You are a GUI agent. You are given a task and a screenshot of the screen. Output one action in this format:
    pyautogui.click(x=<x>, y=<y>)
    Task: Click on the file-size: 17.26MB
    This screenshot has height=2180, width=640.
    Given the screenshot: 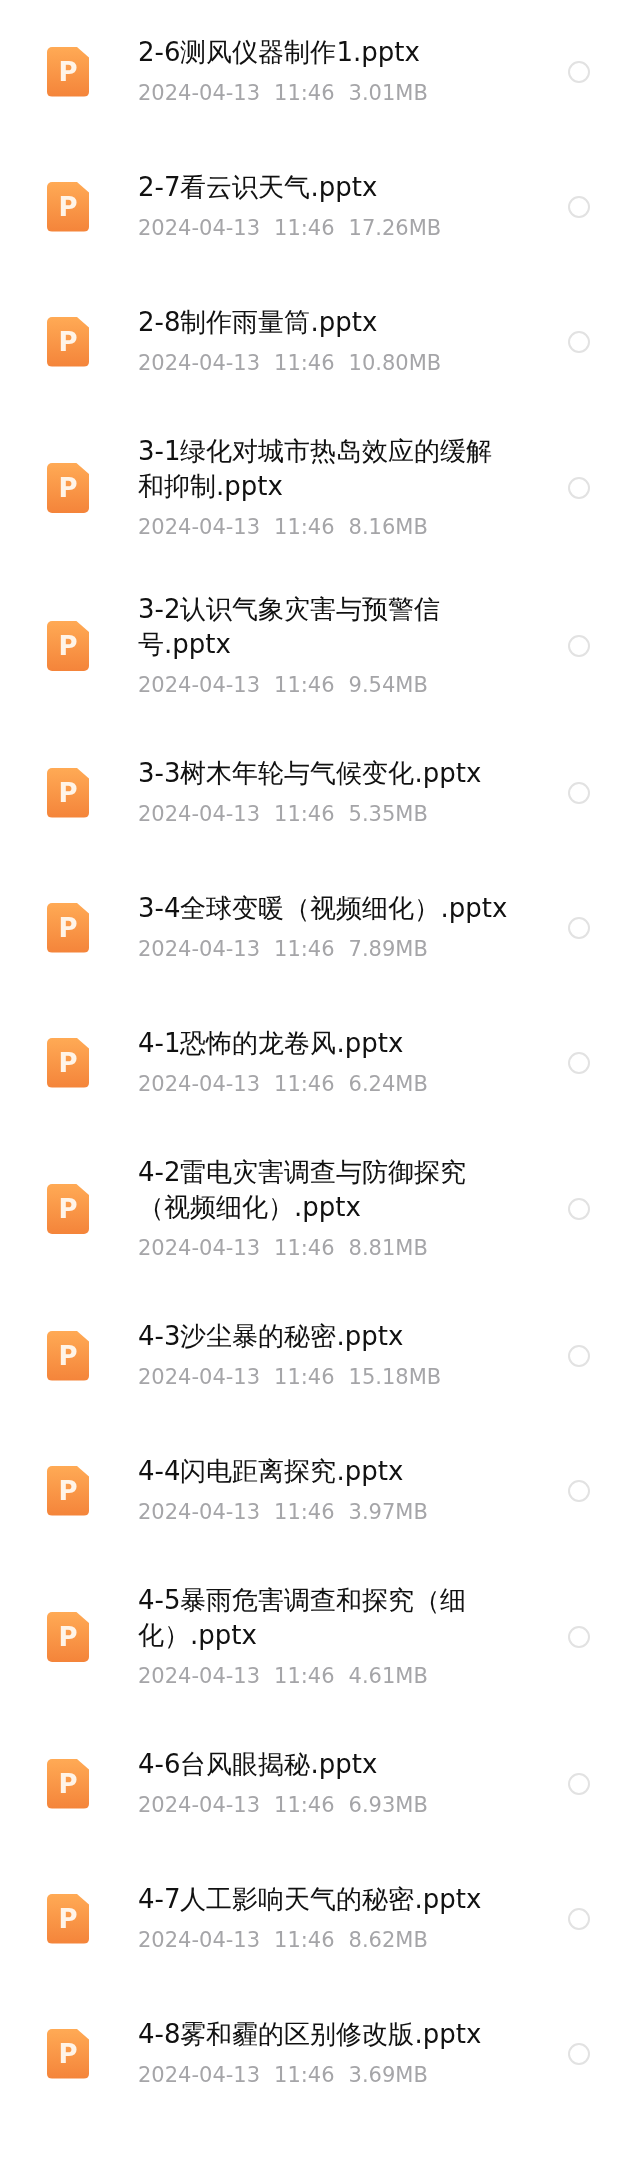 What is the action you would take?
    pyautogui.click(x=395, y=228)
    